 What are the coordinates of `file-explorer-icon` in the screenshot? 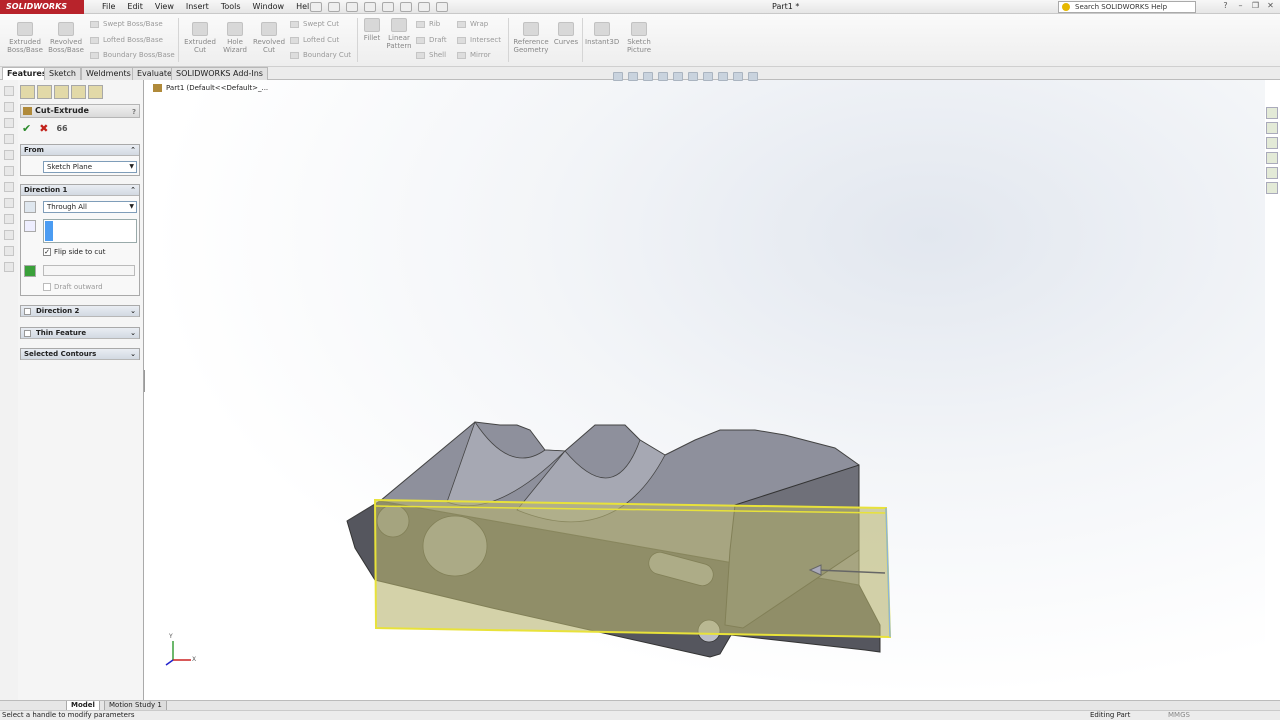 It's located at (1272, 143).